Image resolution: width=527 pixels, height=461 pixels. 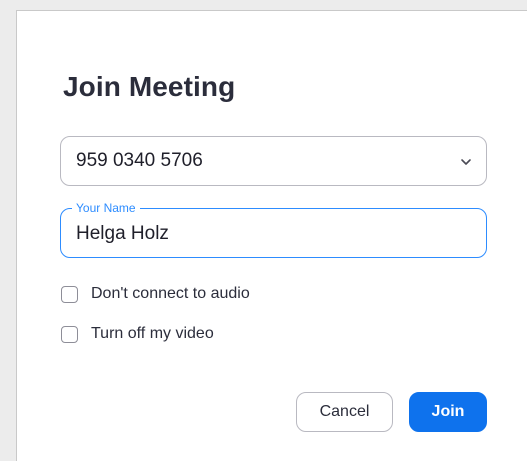 What do you see at coordinates (69, 294) in the screenshot?
I see `dont-connect-audio-checkbox` at bounding box center [69, 294].